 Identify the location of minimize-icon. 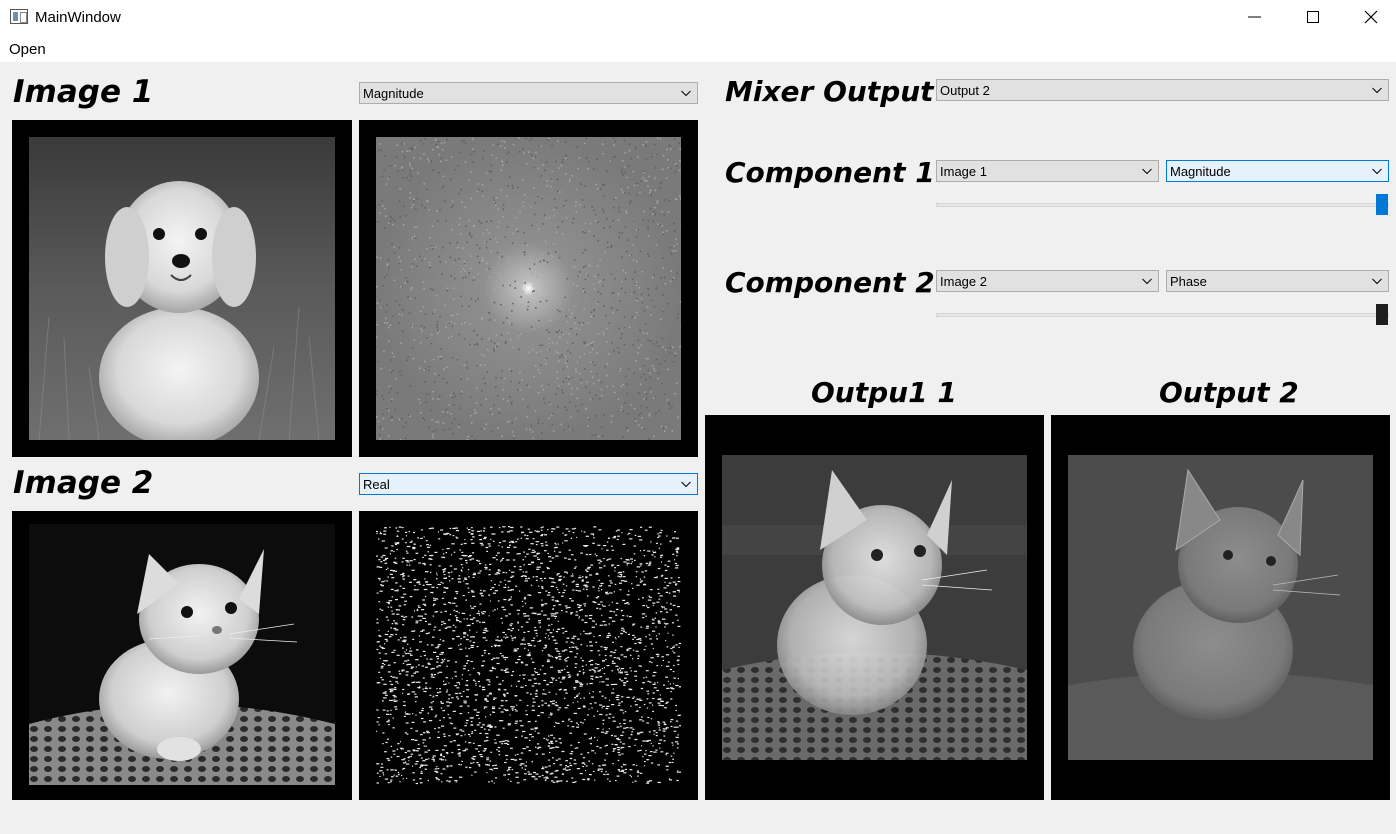
(1254, 17).